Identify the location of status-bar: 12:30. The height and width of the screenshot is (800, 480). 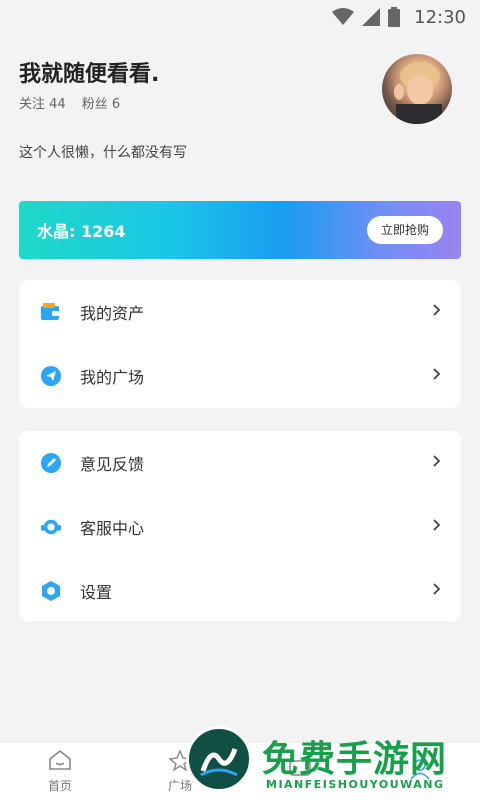
(240, 17).